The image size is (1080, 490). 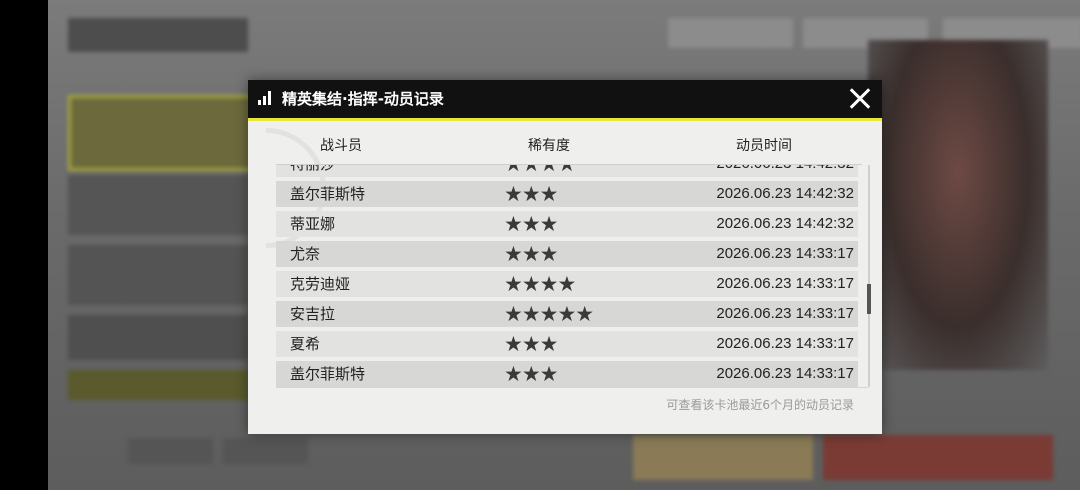 I want to click on bg-banner-card-selected, so click(x=161, y=133).